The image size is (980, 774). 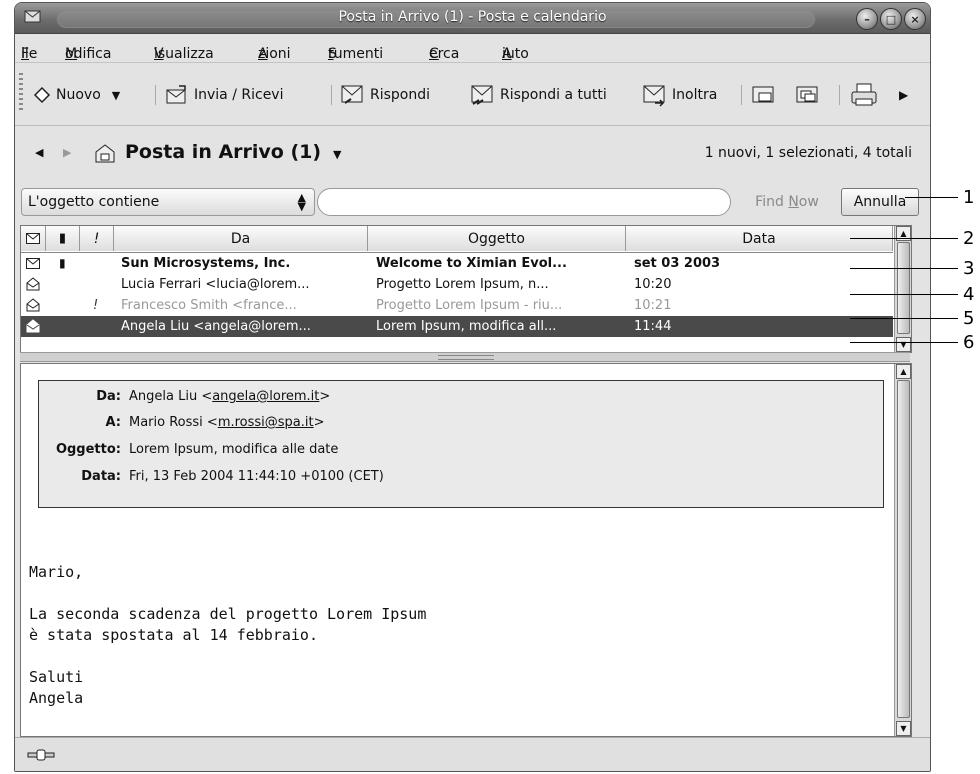 What do you see at coordinates (653, 326) in the screenshot?
I see `message-date: 11:44` at bounding box center [653, 326].